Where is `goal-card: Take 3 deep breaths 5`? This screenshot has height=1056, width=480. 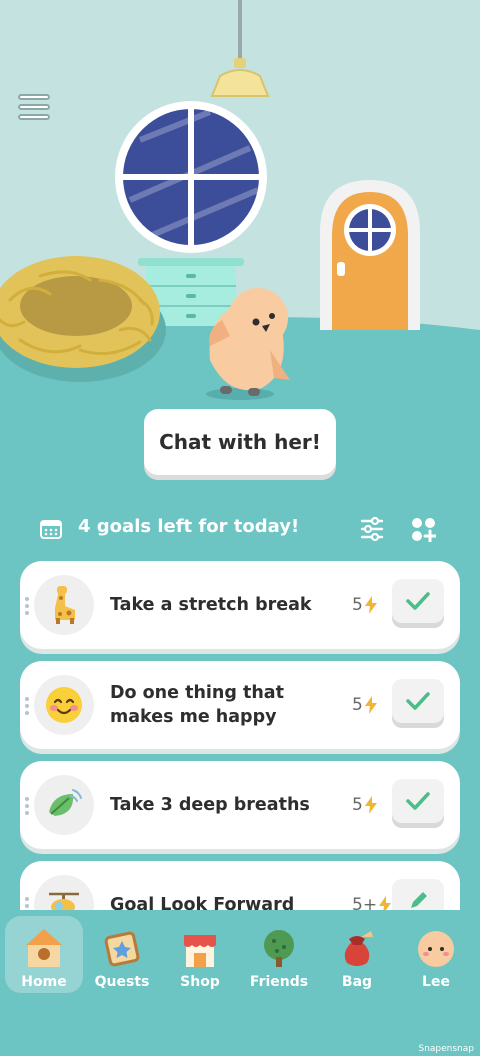
goal-card: Take 3 deep breaths 5 is located at coordinates (240, 805).